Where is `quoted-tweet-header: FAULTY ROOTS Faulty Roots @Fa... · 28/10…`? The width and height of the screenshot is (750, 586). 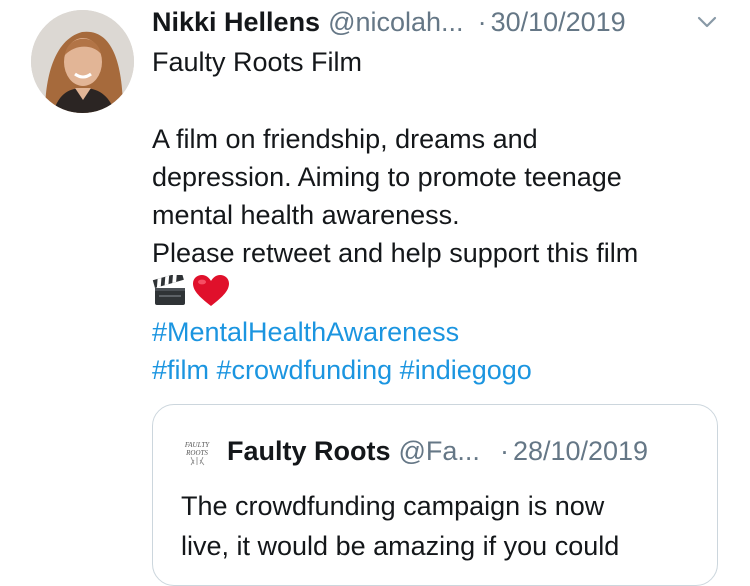 quoted-tweet-header: FAULTY ROOTS Faulty Roots @Fa... · 28/10… is located at coordinates (414, 451).